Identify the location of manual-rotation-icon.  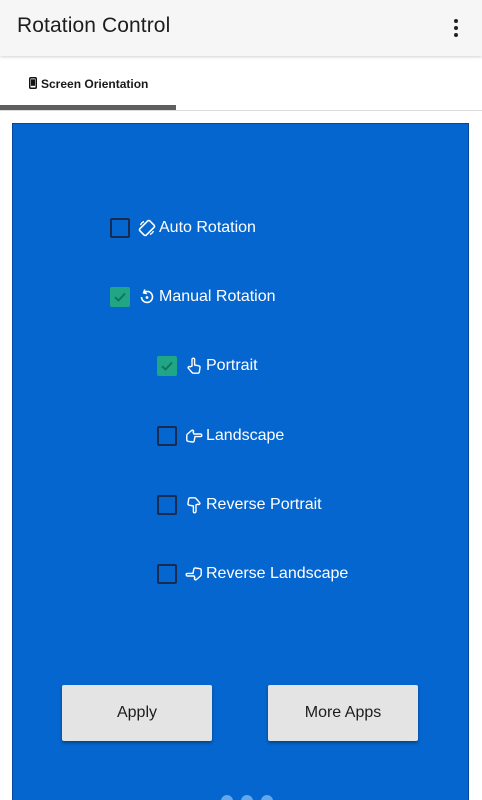
(147, 297).